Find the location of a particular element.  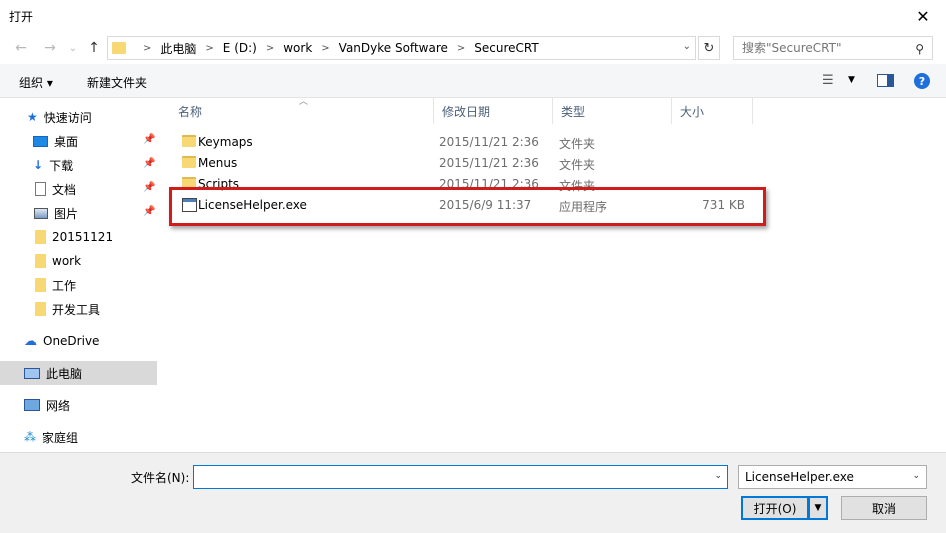

close-icon: ✕ is located at coordinates (923, 16).